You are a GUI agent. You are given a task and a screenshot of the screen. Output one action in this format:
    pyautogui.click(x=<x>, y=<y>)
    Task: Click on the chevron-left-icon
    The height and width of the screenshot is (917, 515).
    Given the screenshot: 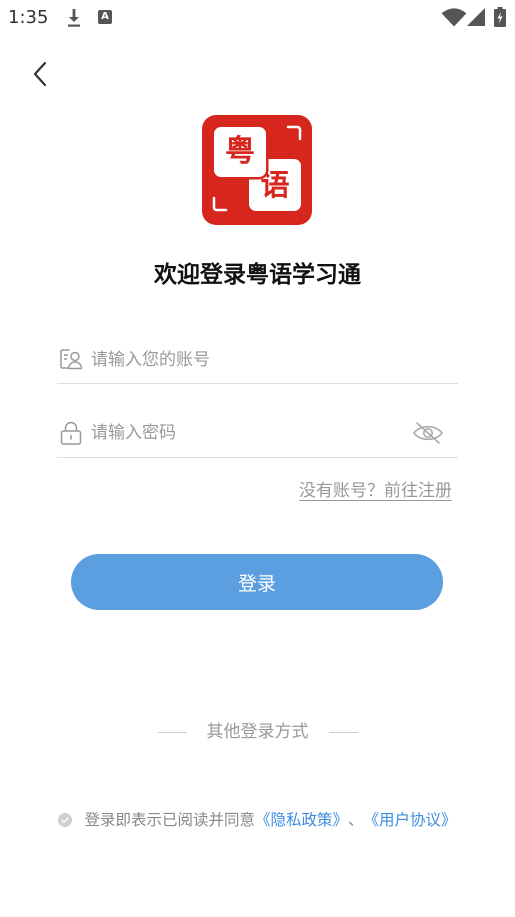 What is the action you would take?
    pyautogui.click(x=40, y=74)
    